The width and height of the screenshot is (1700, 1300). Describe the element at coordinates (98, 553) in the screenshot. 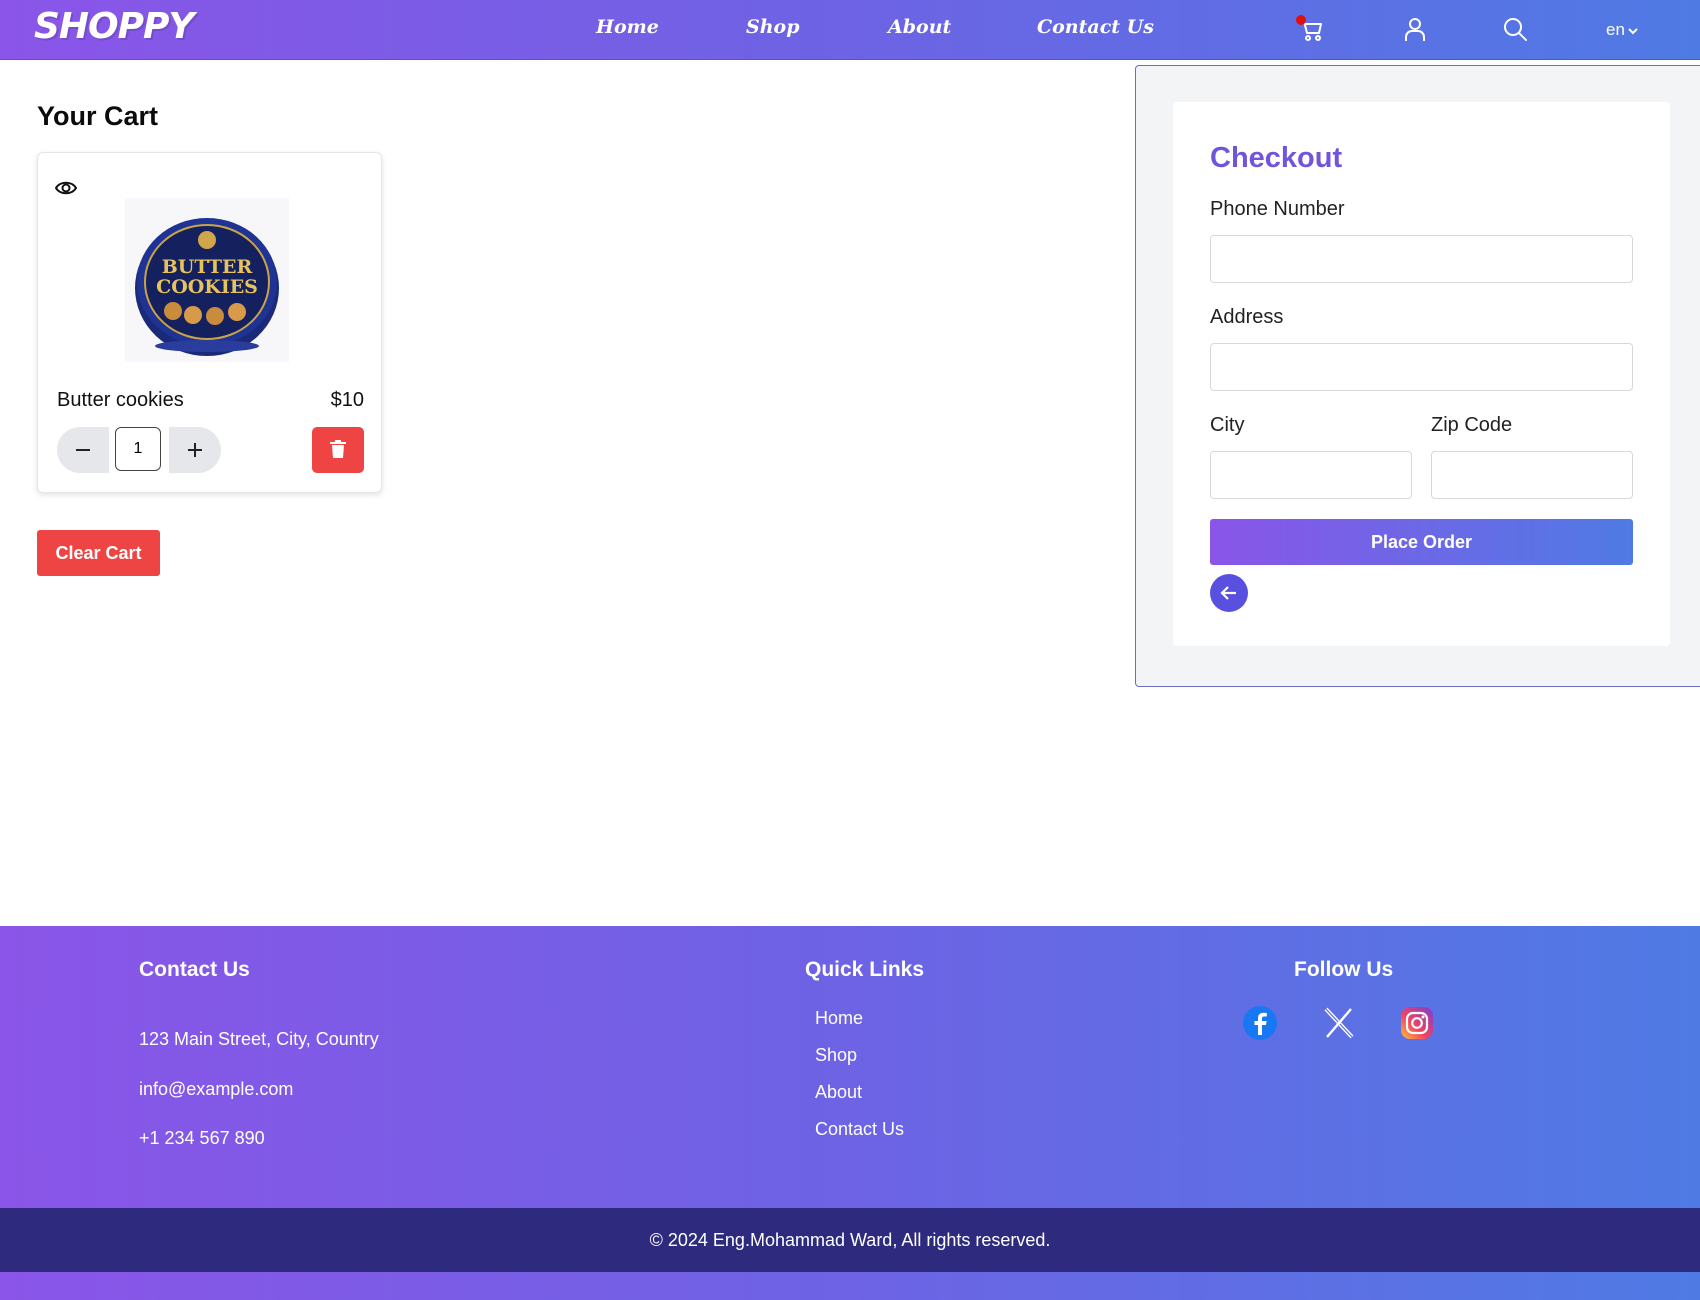

I see `clear-cart-button: Clear Cart` at that location.